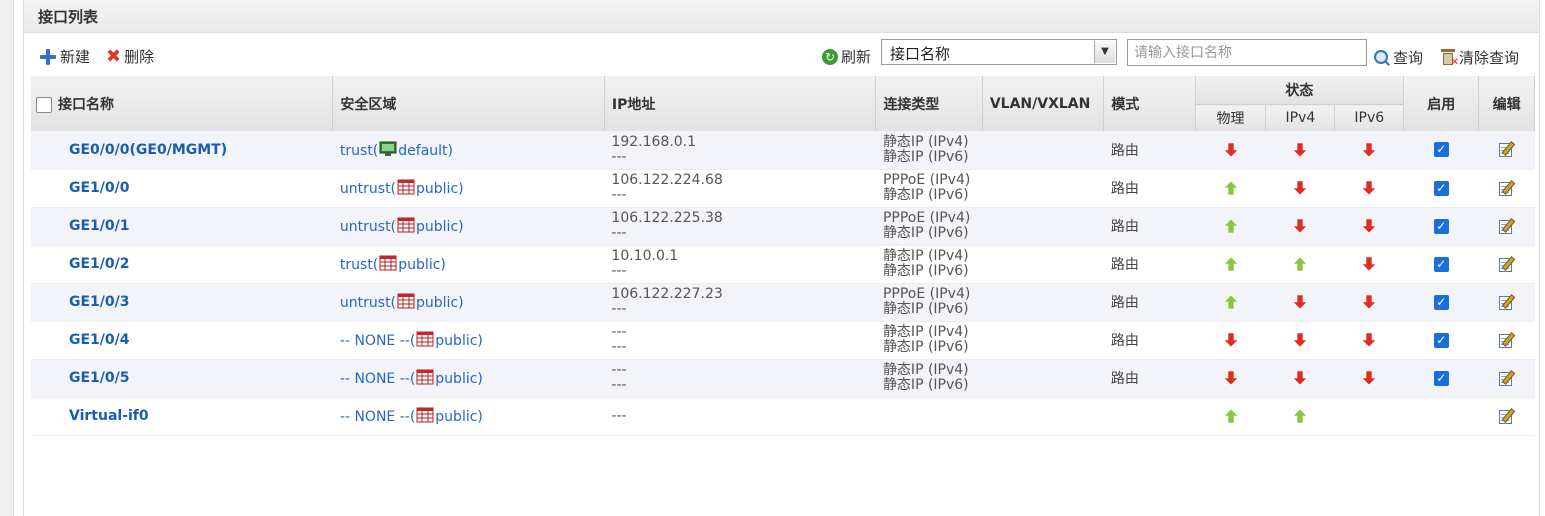 The image size is (1545, 516). I want to click on vsys-text: public), so click(422, 265).